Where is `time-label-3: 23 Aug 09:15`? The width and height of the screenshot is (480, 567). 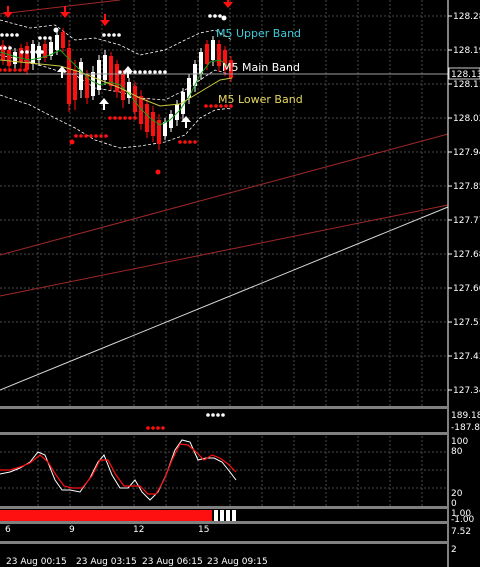 time-label-3: 23 Aug 09:15 is located at coordinates (237, 562).